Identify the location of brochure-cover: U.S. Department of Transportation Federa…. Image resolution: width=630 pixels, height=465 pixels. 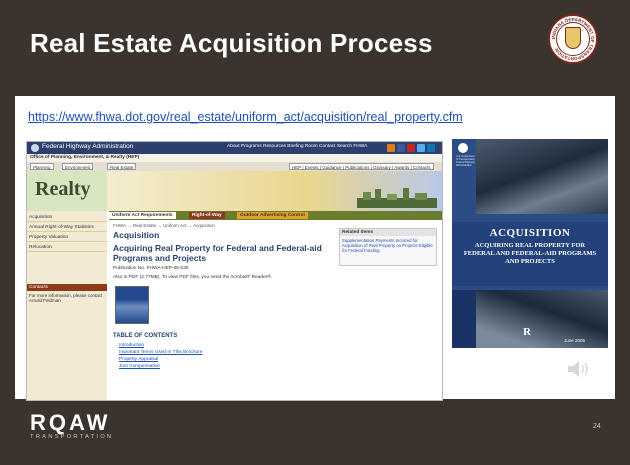
(530, 243).